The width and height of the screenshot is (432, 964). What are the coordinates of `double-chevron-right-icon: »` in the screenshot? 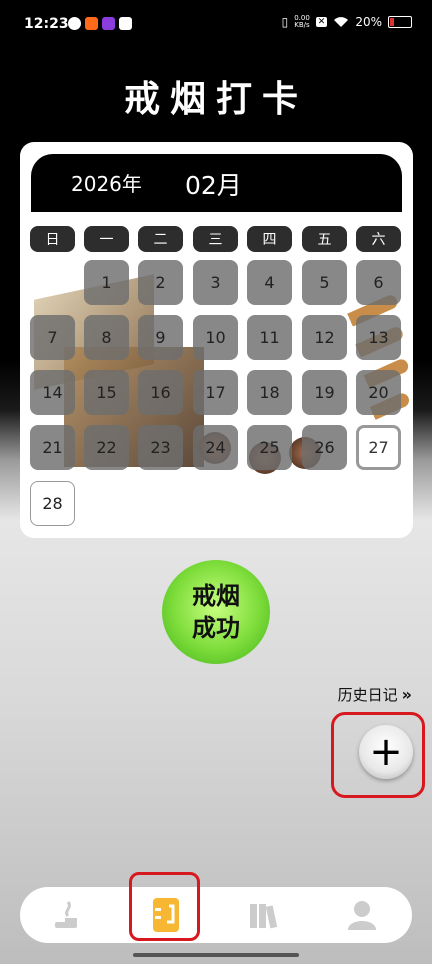 It's located at (406, 694).